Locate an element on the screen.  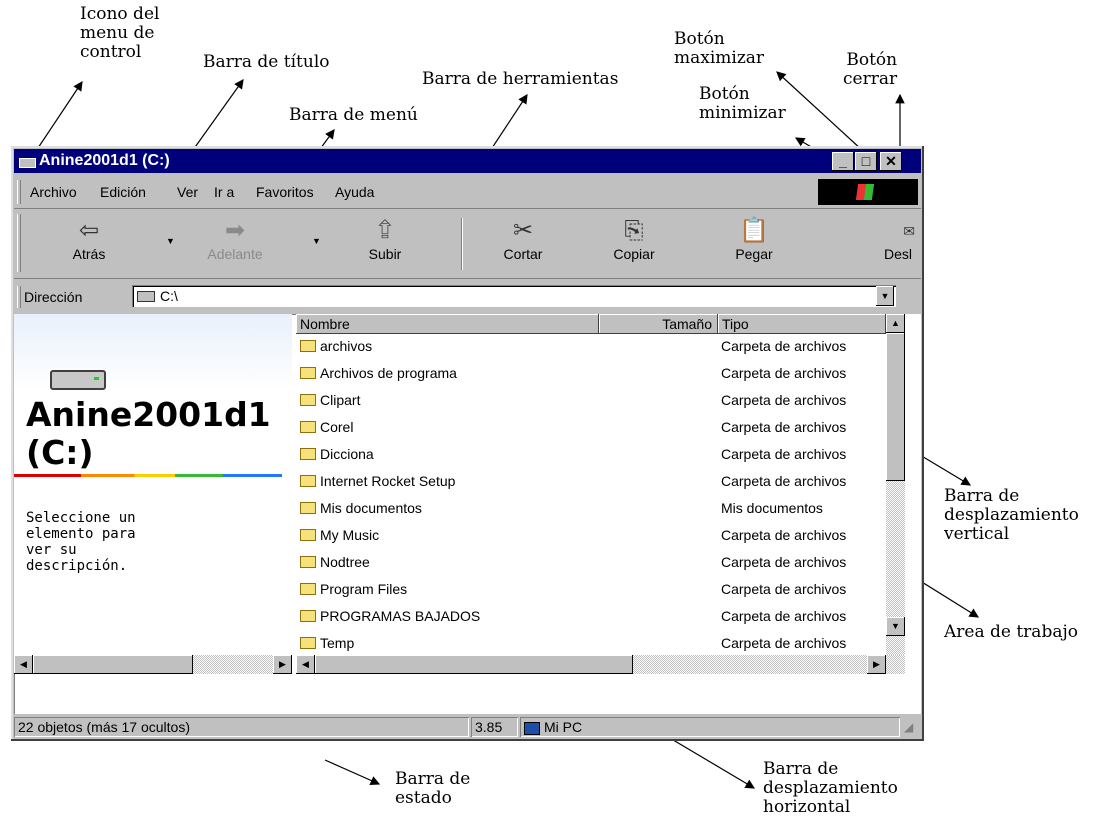
status-location: Mi PC is located at coordinates (710, 727).